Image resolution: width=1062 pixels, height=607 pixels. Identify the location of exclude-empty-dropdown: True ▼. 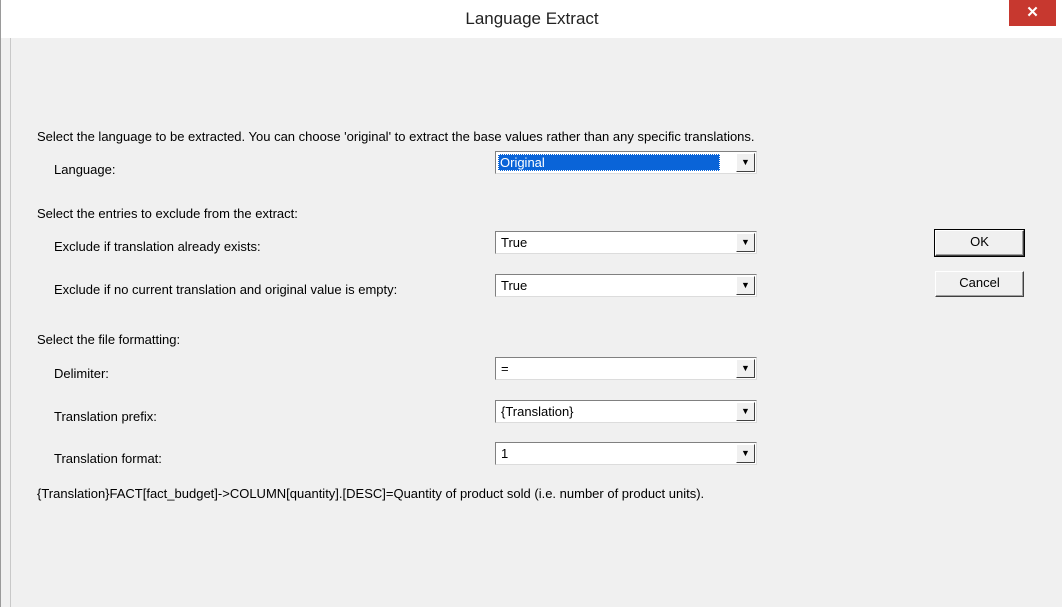
(626, 285).